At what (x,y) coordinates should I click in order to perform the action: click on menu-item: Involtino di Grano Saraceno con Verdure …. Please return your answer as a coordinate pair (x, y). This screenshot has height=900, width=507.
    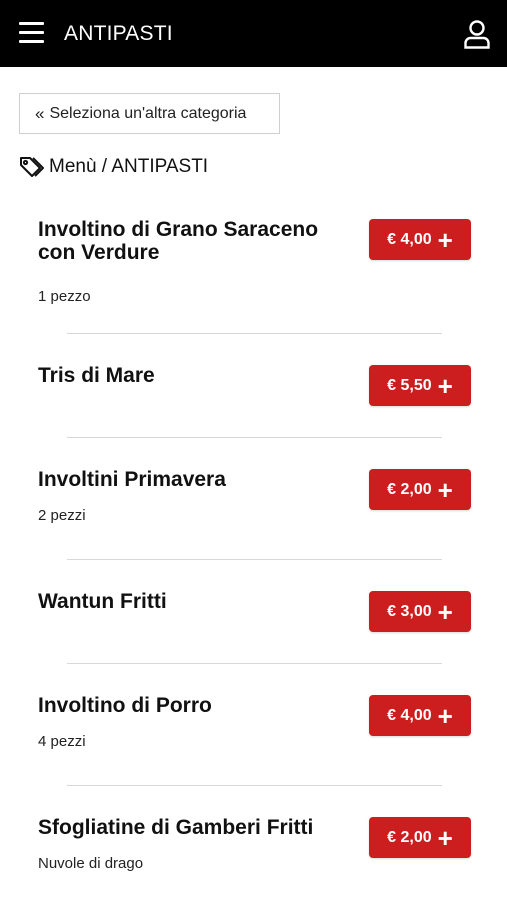
    Looking at the image, I should click on (254, 262).